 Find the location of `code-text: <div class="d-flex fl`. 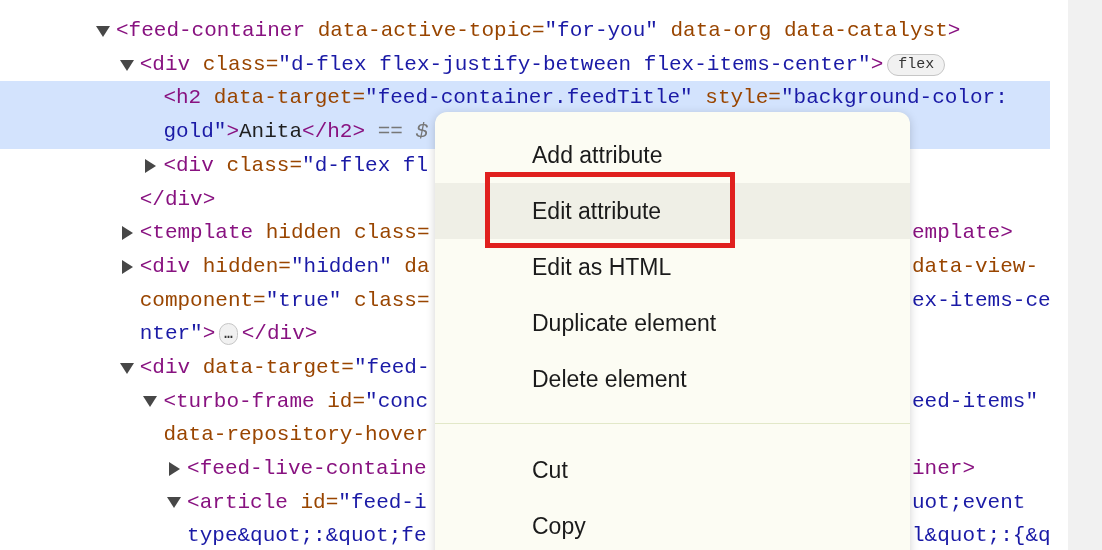

code-text: <div class="d-flex fl is located at coordinates (296, 165).